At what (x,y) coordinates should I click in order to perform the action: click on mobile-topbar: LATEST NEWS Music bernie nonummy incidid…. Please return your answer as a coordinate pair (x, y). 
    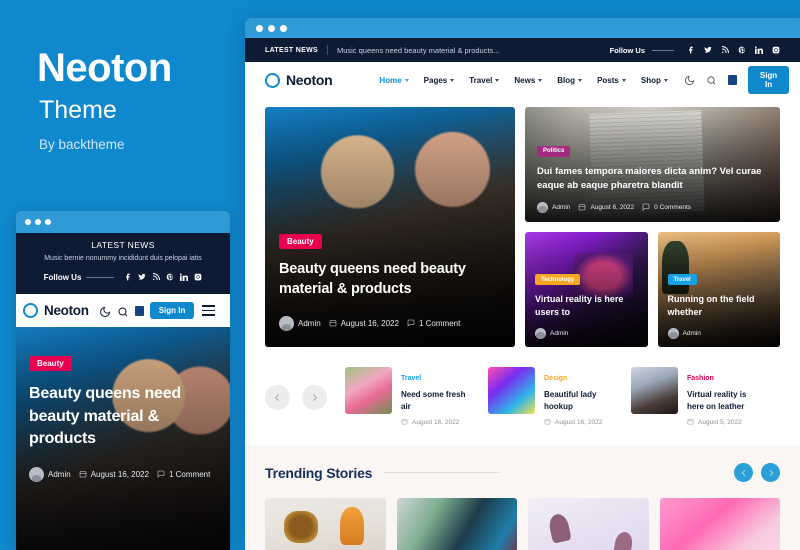
    Looking at the image, I should click on (123, 263).